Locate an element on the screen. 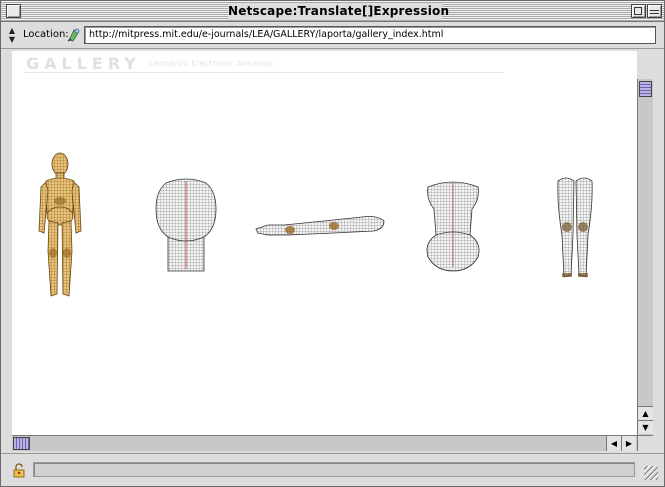 This screenshot has height=487, width=665. full-body-wireframe-image is located at coordinates (60, 225).